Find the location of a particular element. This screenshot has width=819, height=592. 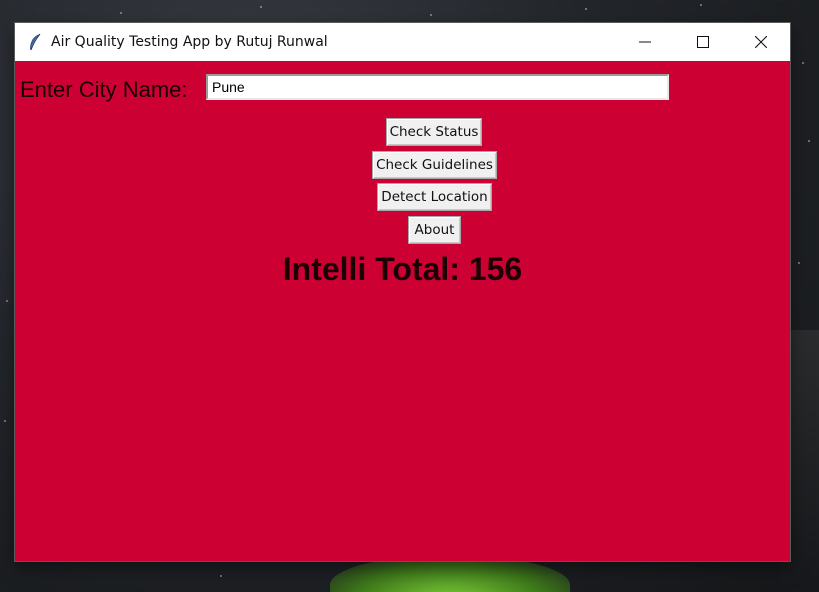

intelli-total-result: Intelli Total: 156 is located at coordinates (402, 269).